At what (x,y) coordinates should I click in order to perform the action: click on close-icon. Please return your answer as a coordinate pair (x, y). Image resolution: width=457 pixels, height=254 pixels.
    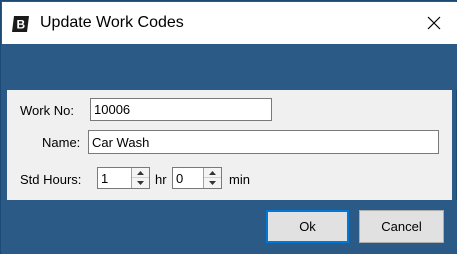
    Looking at the image, I should click on (434, 23).